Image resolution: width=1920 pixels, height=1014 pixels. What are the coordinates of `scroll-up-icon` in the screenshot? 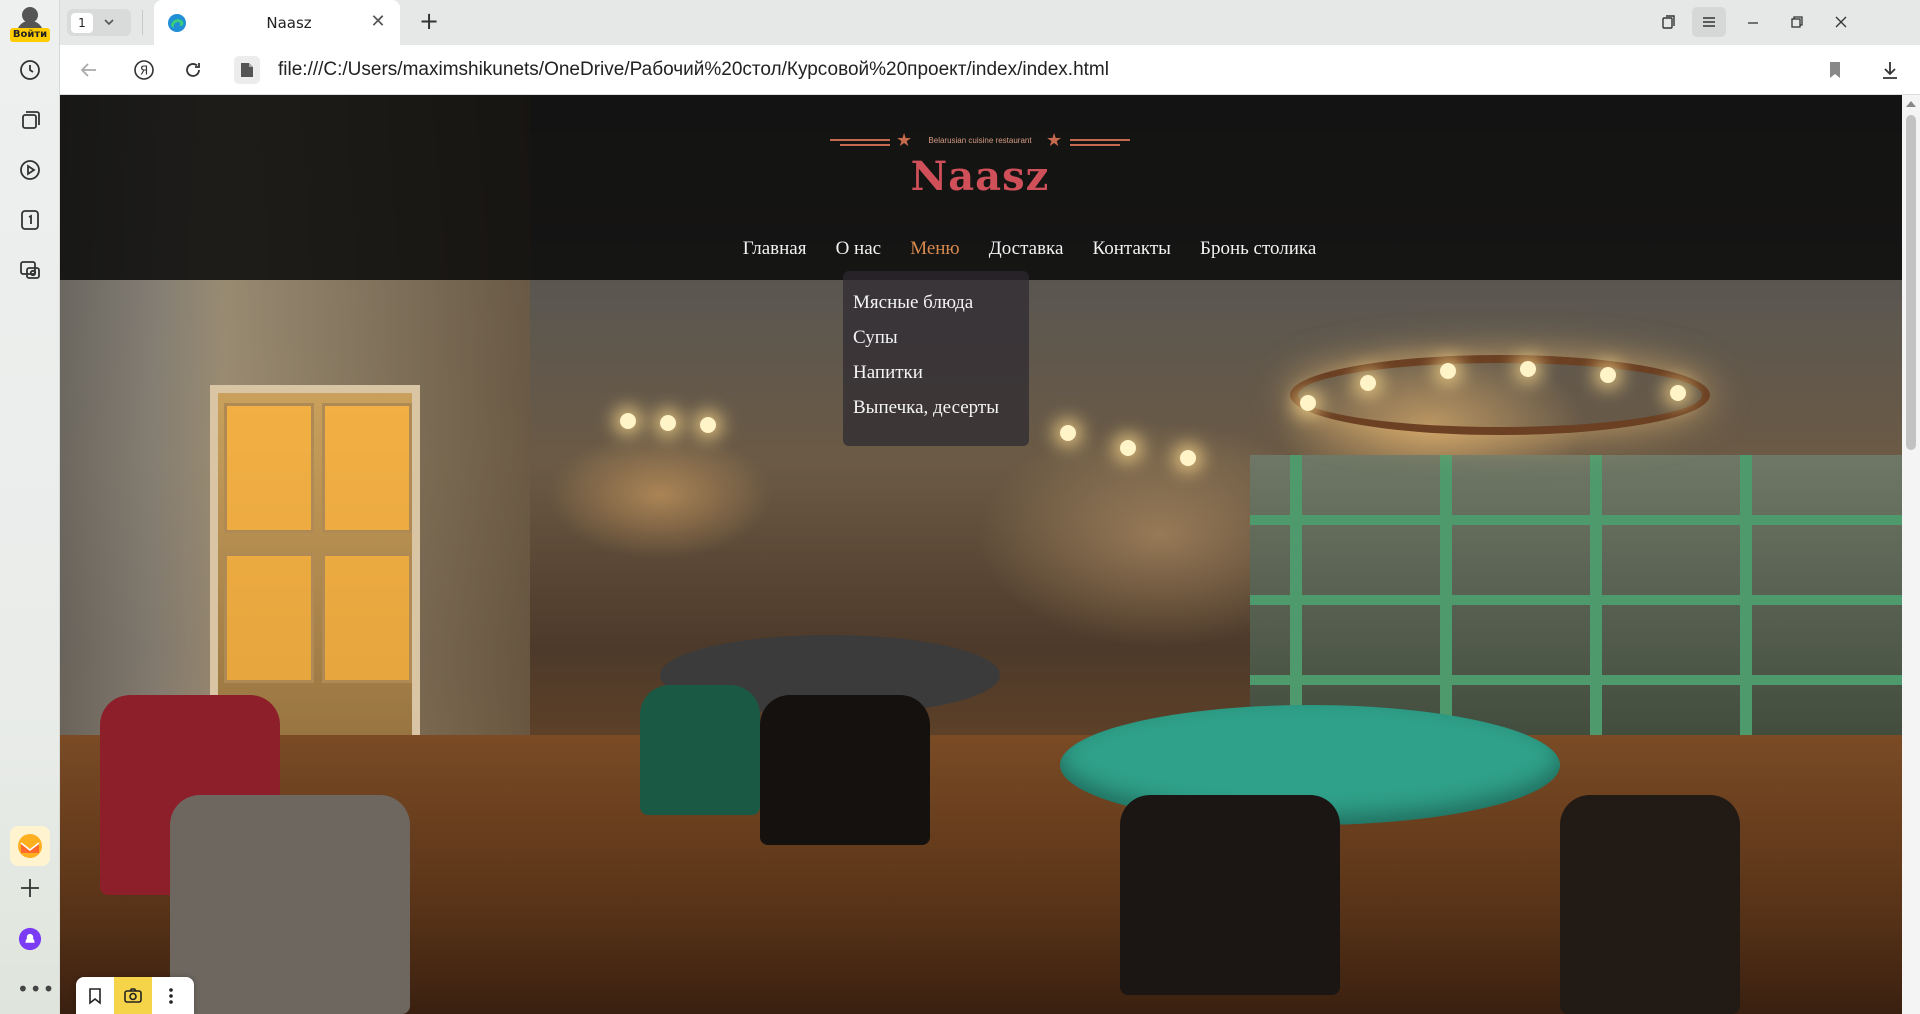 It's located at (1911, 104).